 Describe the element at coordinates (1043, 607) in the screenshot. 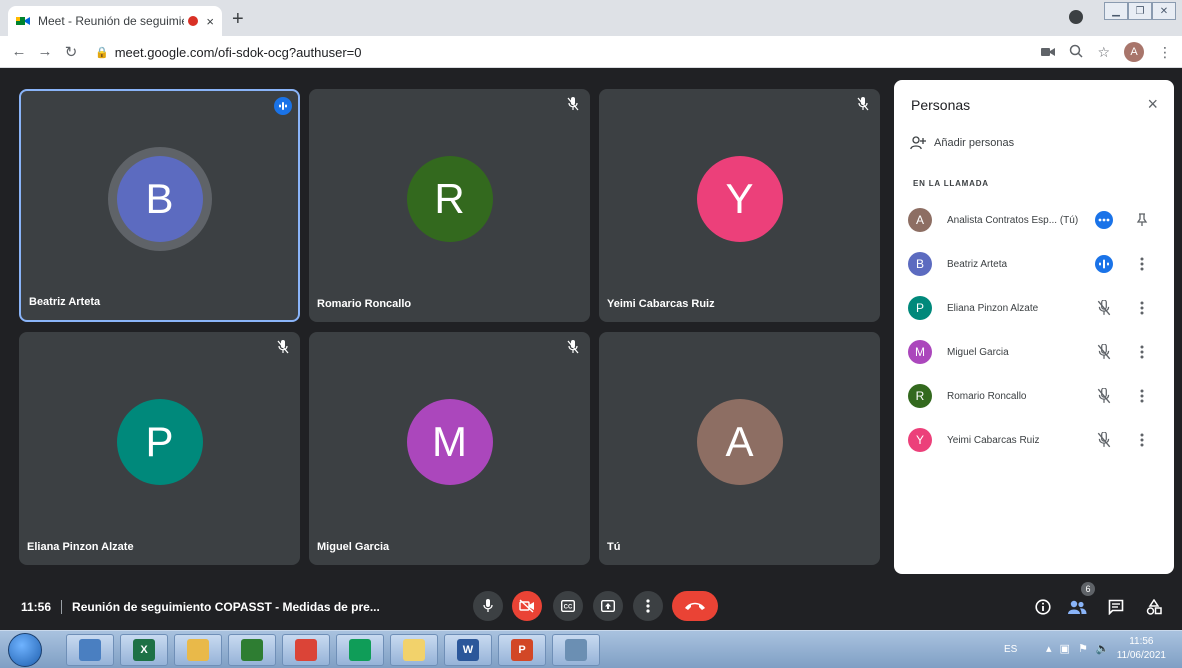

I see `meeting-info-icon` at that location.